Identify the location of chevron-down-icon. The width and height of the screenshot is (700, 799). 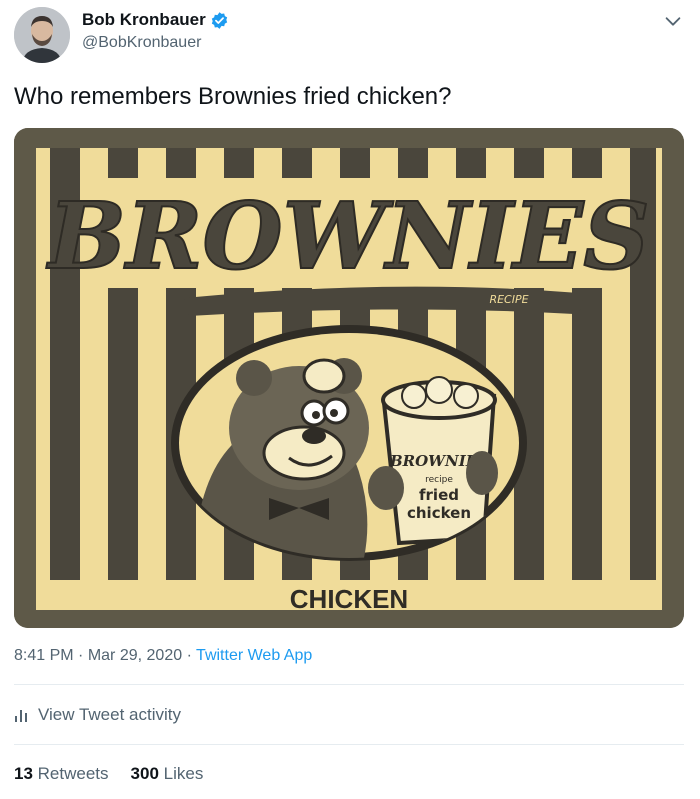
(673, 21).